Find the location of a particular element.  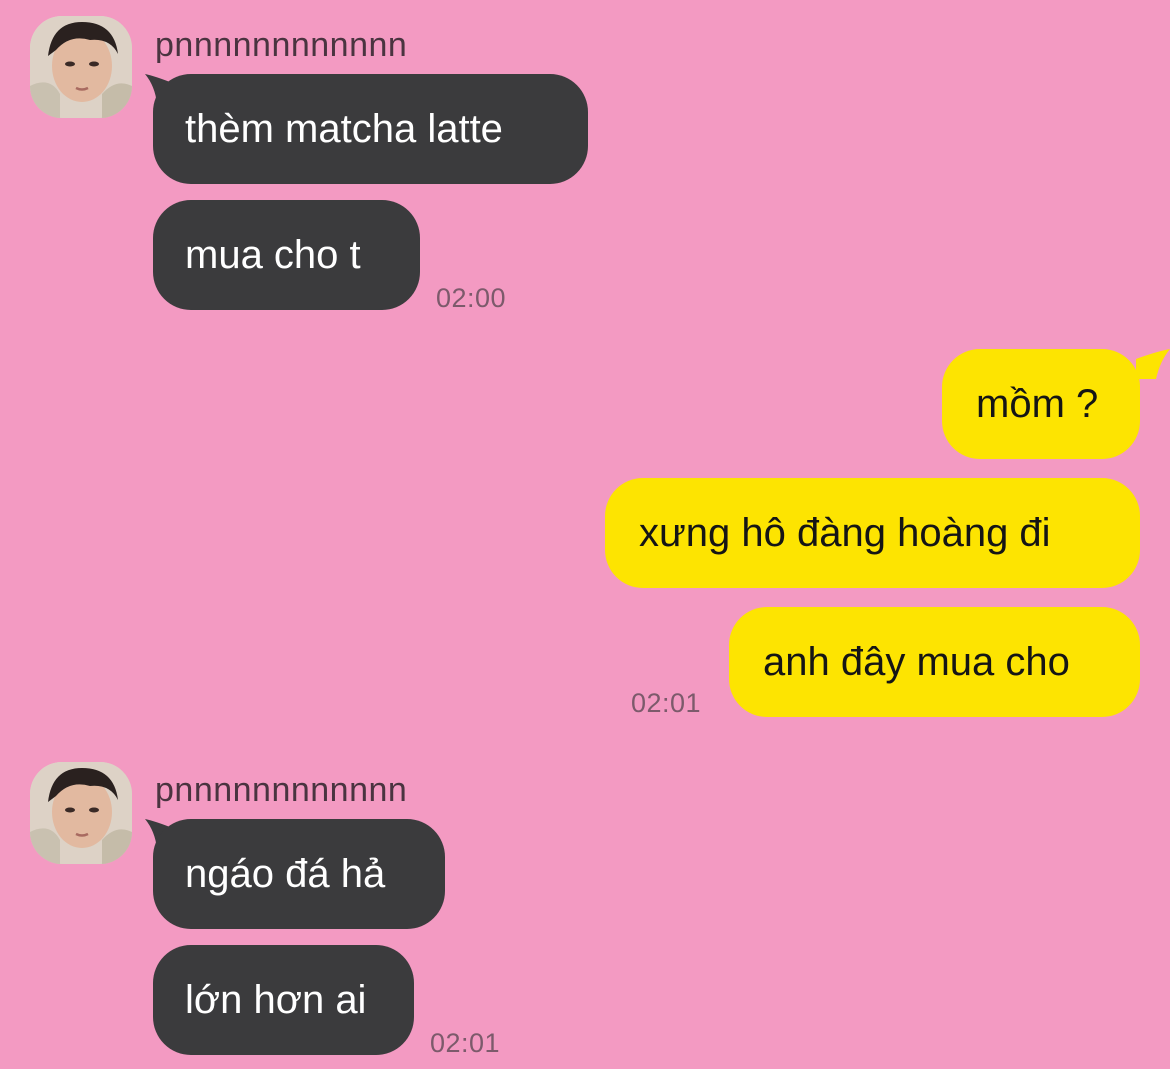

message-bubble-outgoing: mồm ? is located at coordinates (1041, 404).